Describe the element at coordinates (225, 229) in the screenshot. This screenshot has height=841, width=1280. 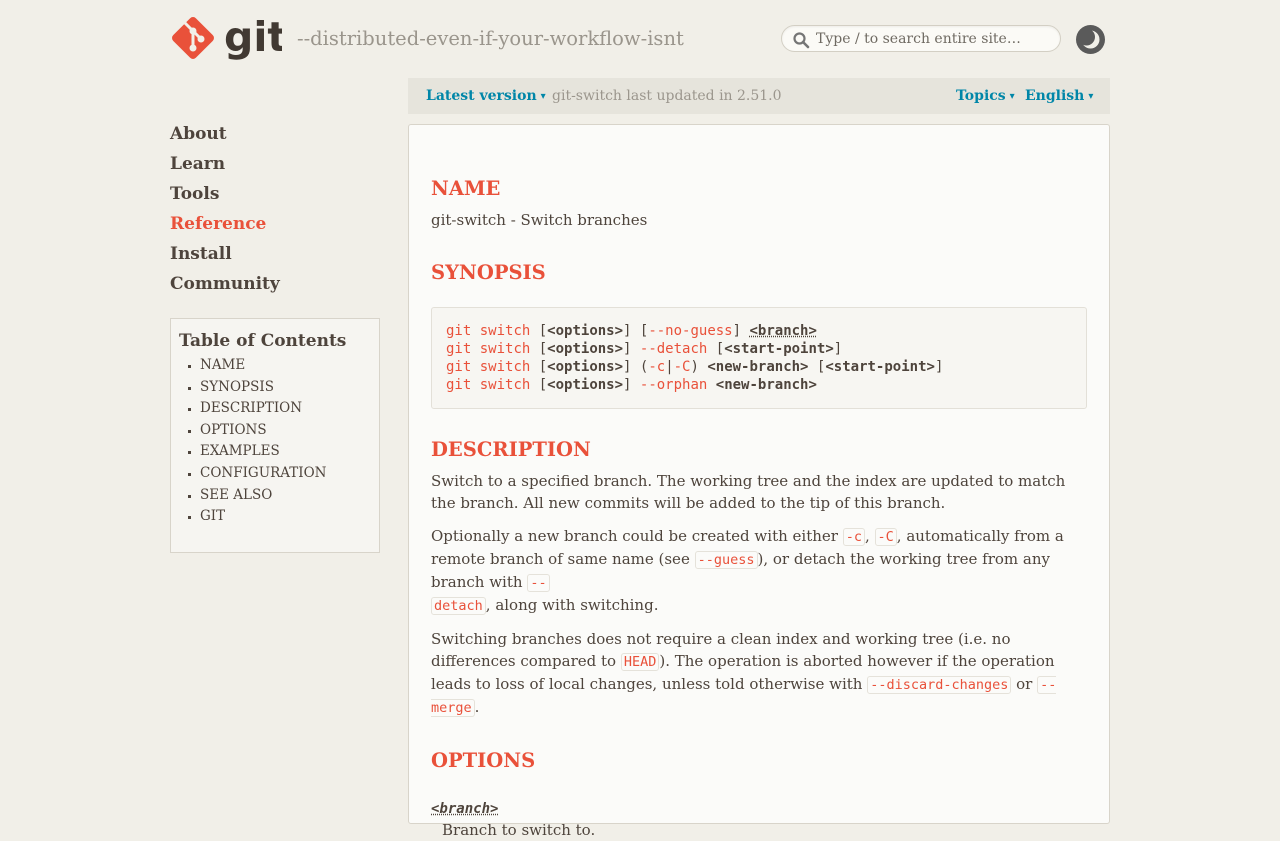
I see `nav-item-reference: Reference` at that location.